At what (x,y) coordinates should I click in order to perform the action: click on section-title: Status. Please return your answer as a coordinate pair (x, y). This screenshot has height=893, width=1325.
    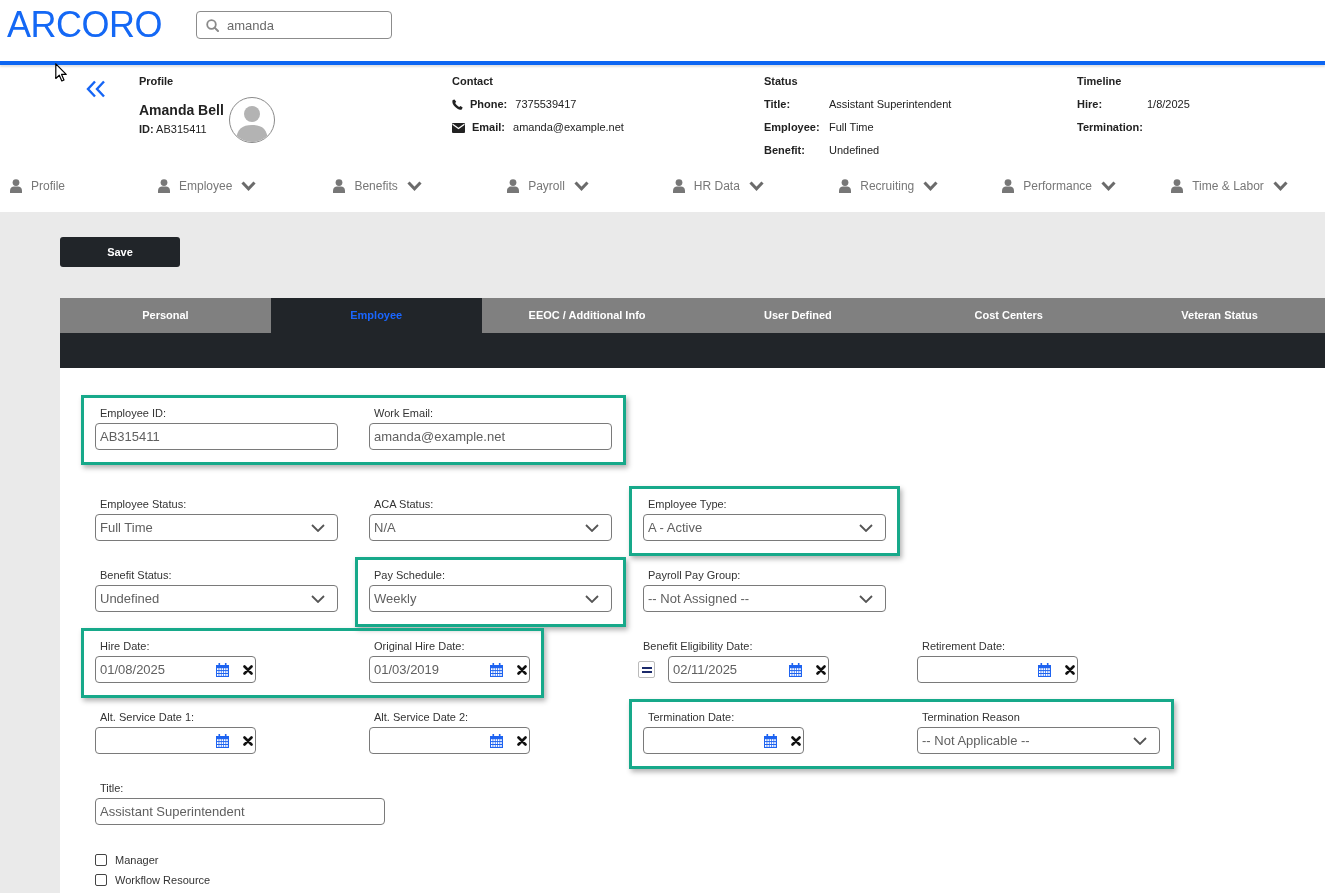
    Looking at the image, I should click on (781, 81).